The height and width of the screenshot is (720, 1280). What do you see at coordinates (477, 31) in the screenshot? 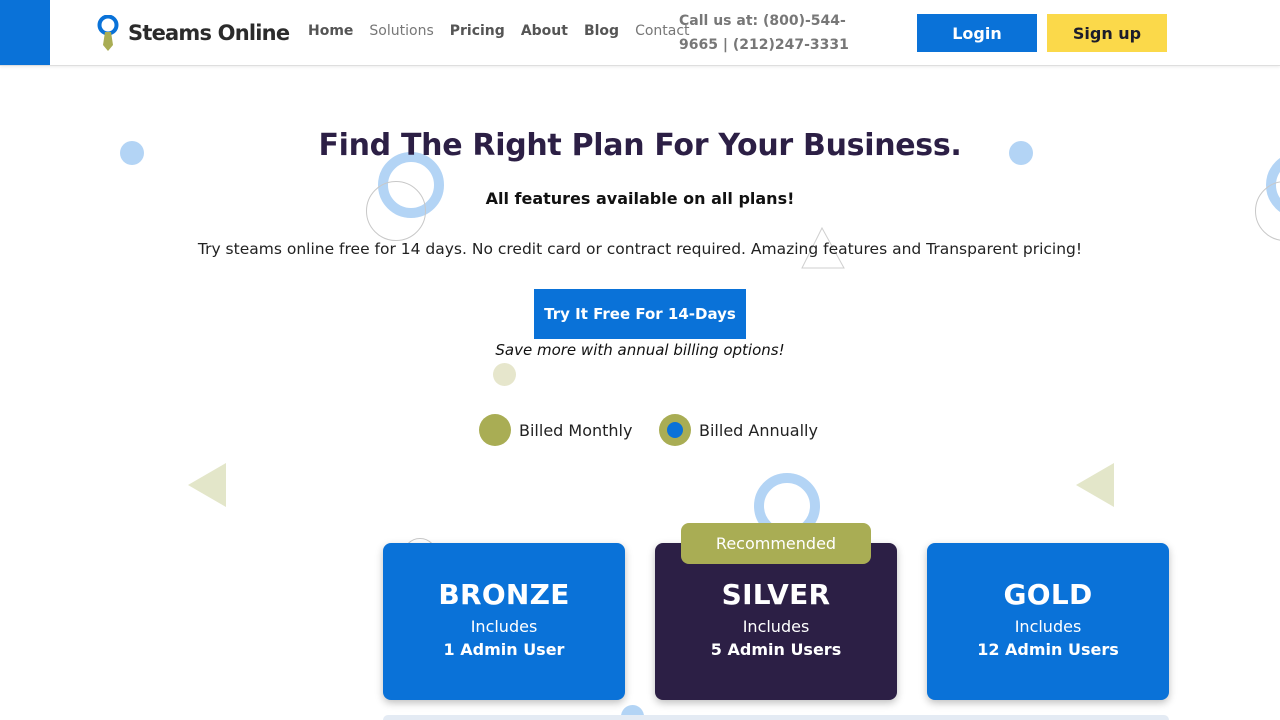
I see `nav-item-pricing: Pricing` at bounding box center [477, 31].